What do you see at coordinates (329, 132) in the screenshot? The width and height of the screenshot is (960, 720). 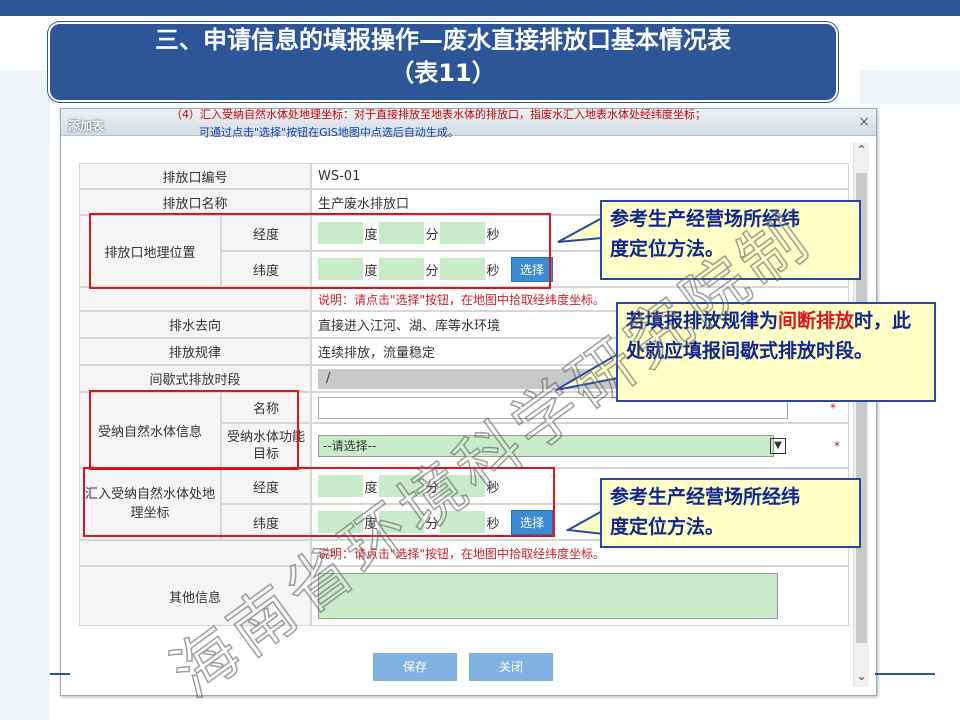 I see `dialog-note-blue: 可通过点击"选择"按钮在GIS地图中点选后自动生成。` at bounding box center [329, 132].